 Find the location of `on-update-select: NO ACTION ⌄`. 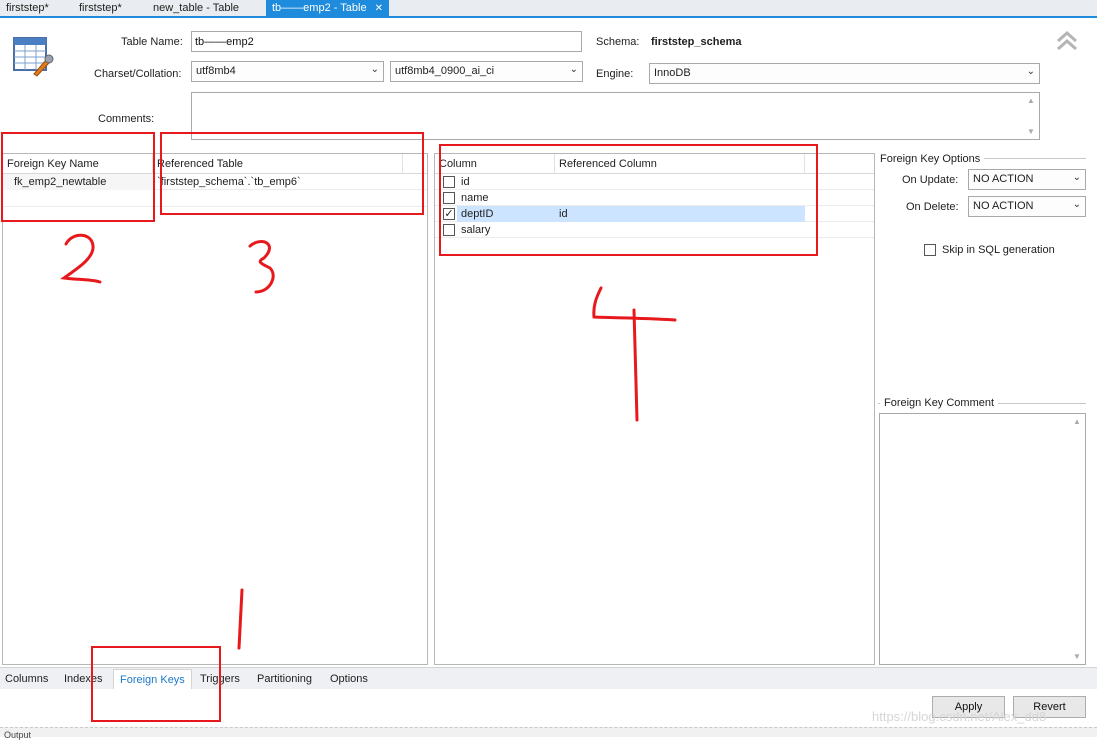

on-update-select: NO ACTION ⌄ is located at coordinates (1027, 179).